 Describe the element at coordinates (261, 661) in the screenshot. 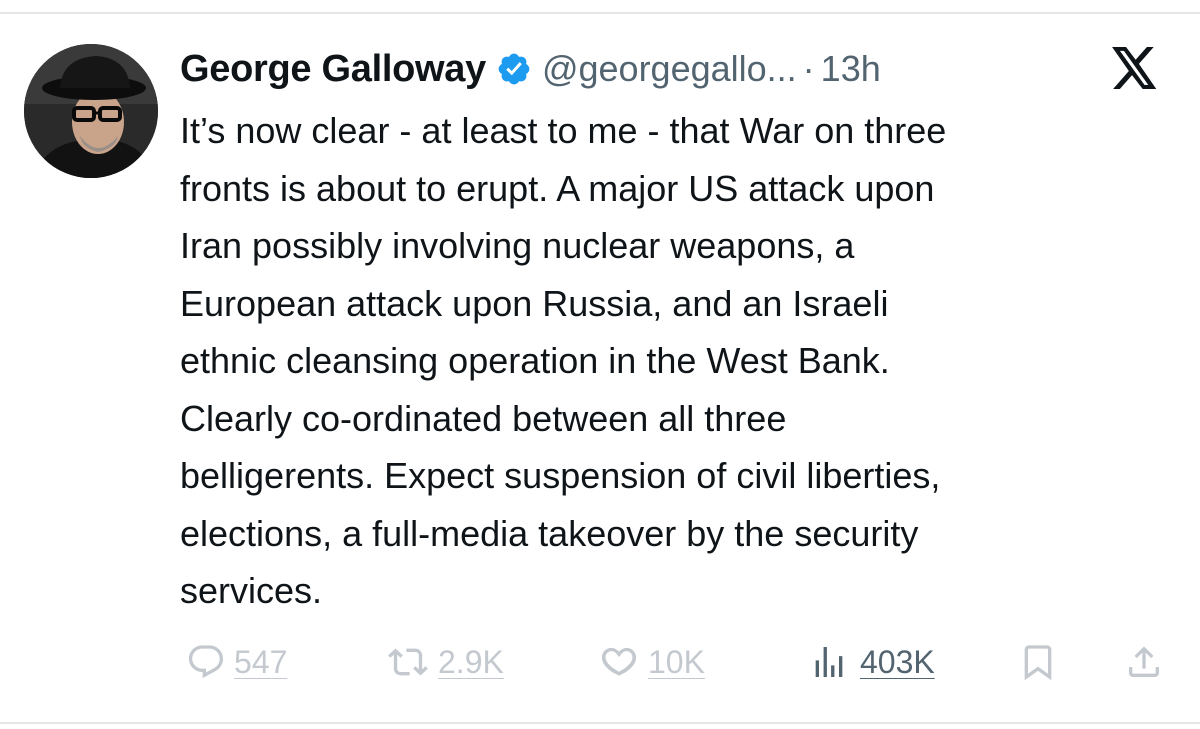

I see `reply-count: 547` at that location.